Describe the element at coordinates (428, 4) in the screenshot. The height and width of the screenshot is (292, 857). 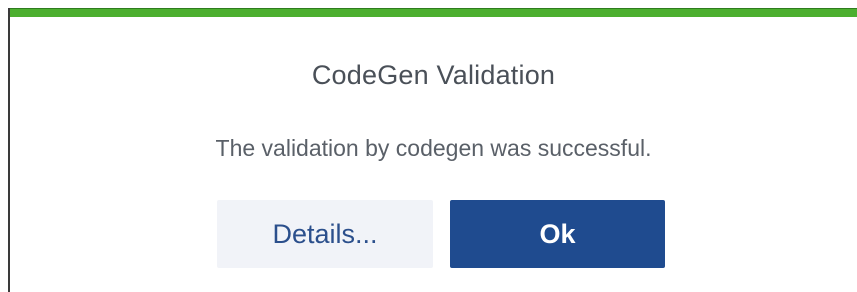
I see `top-strip` at that location.